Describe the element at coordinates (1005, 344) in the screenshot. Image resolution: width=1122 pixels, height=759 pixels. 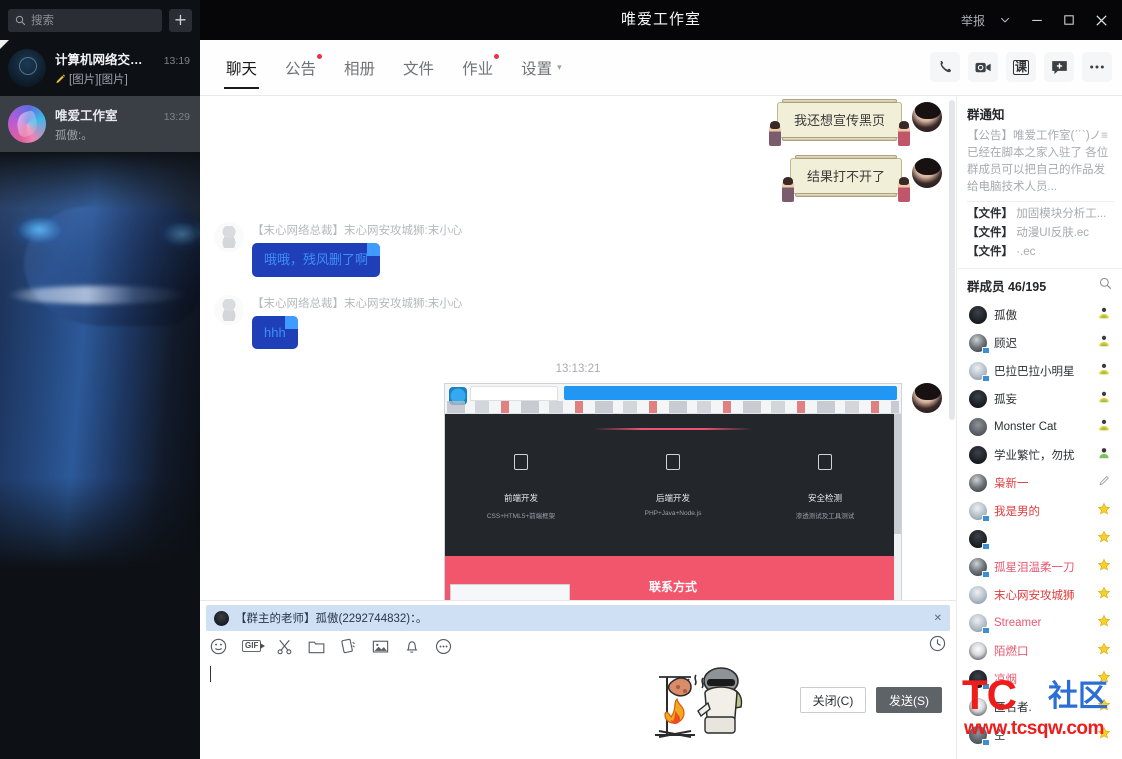
I see `member-name: 顾迟` at that location.